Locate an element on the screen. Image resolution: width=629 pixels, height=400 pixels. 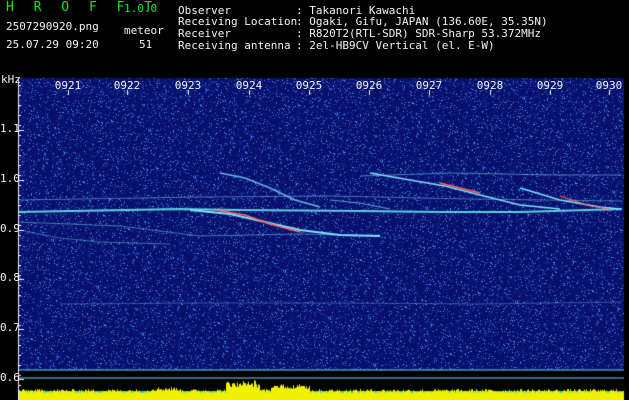
y-label-0-8: 0.8 is located at coordinates (10, 277).